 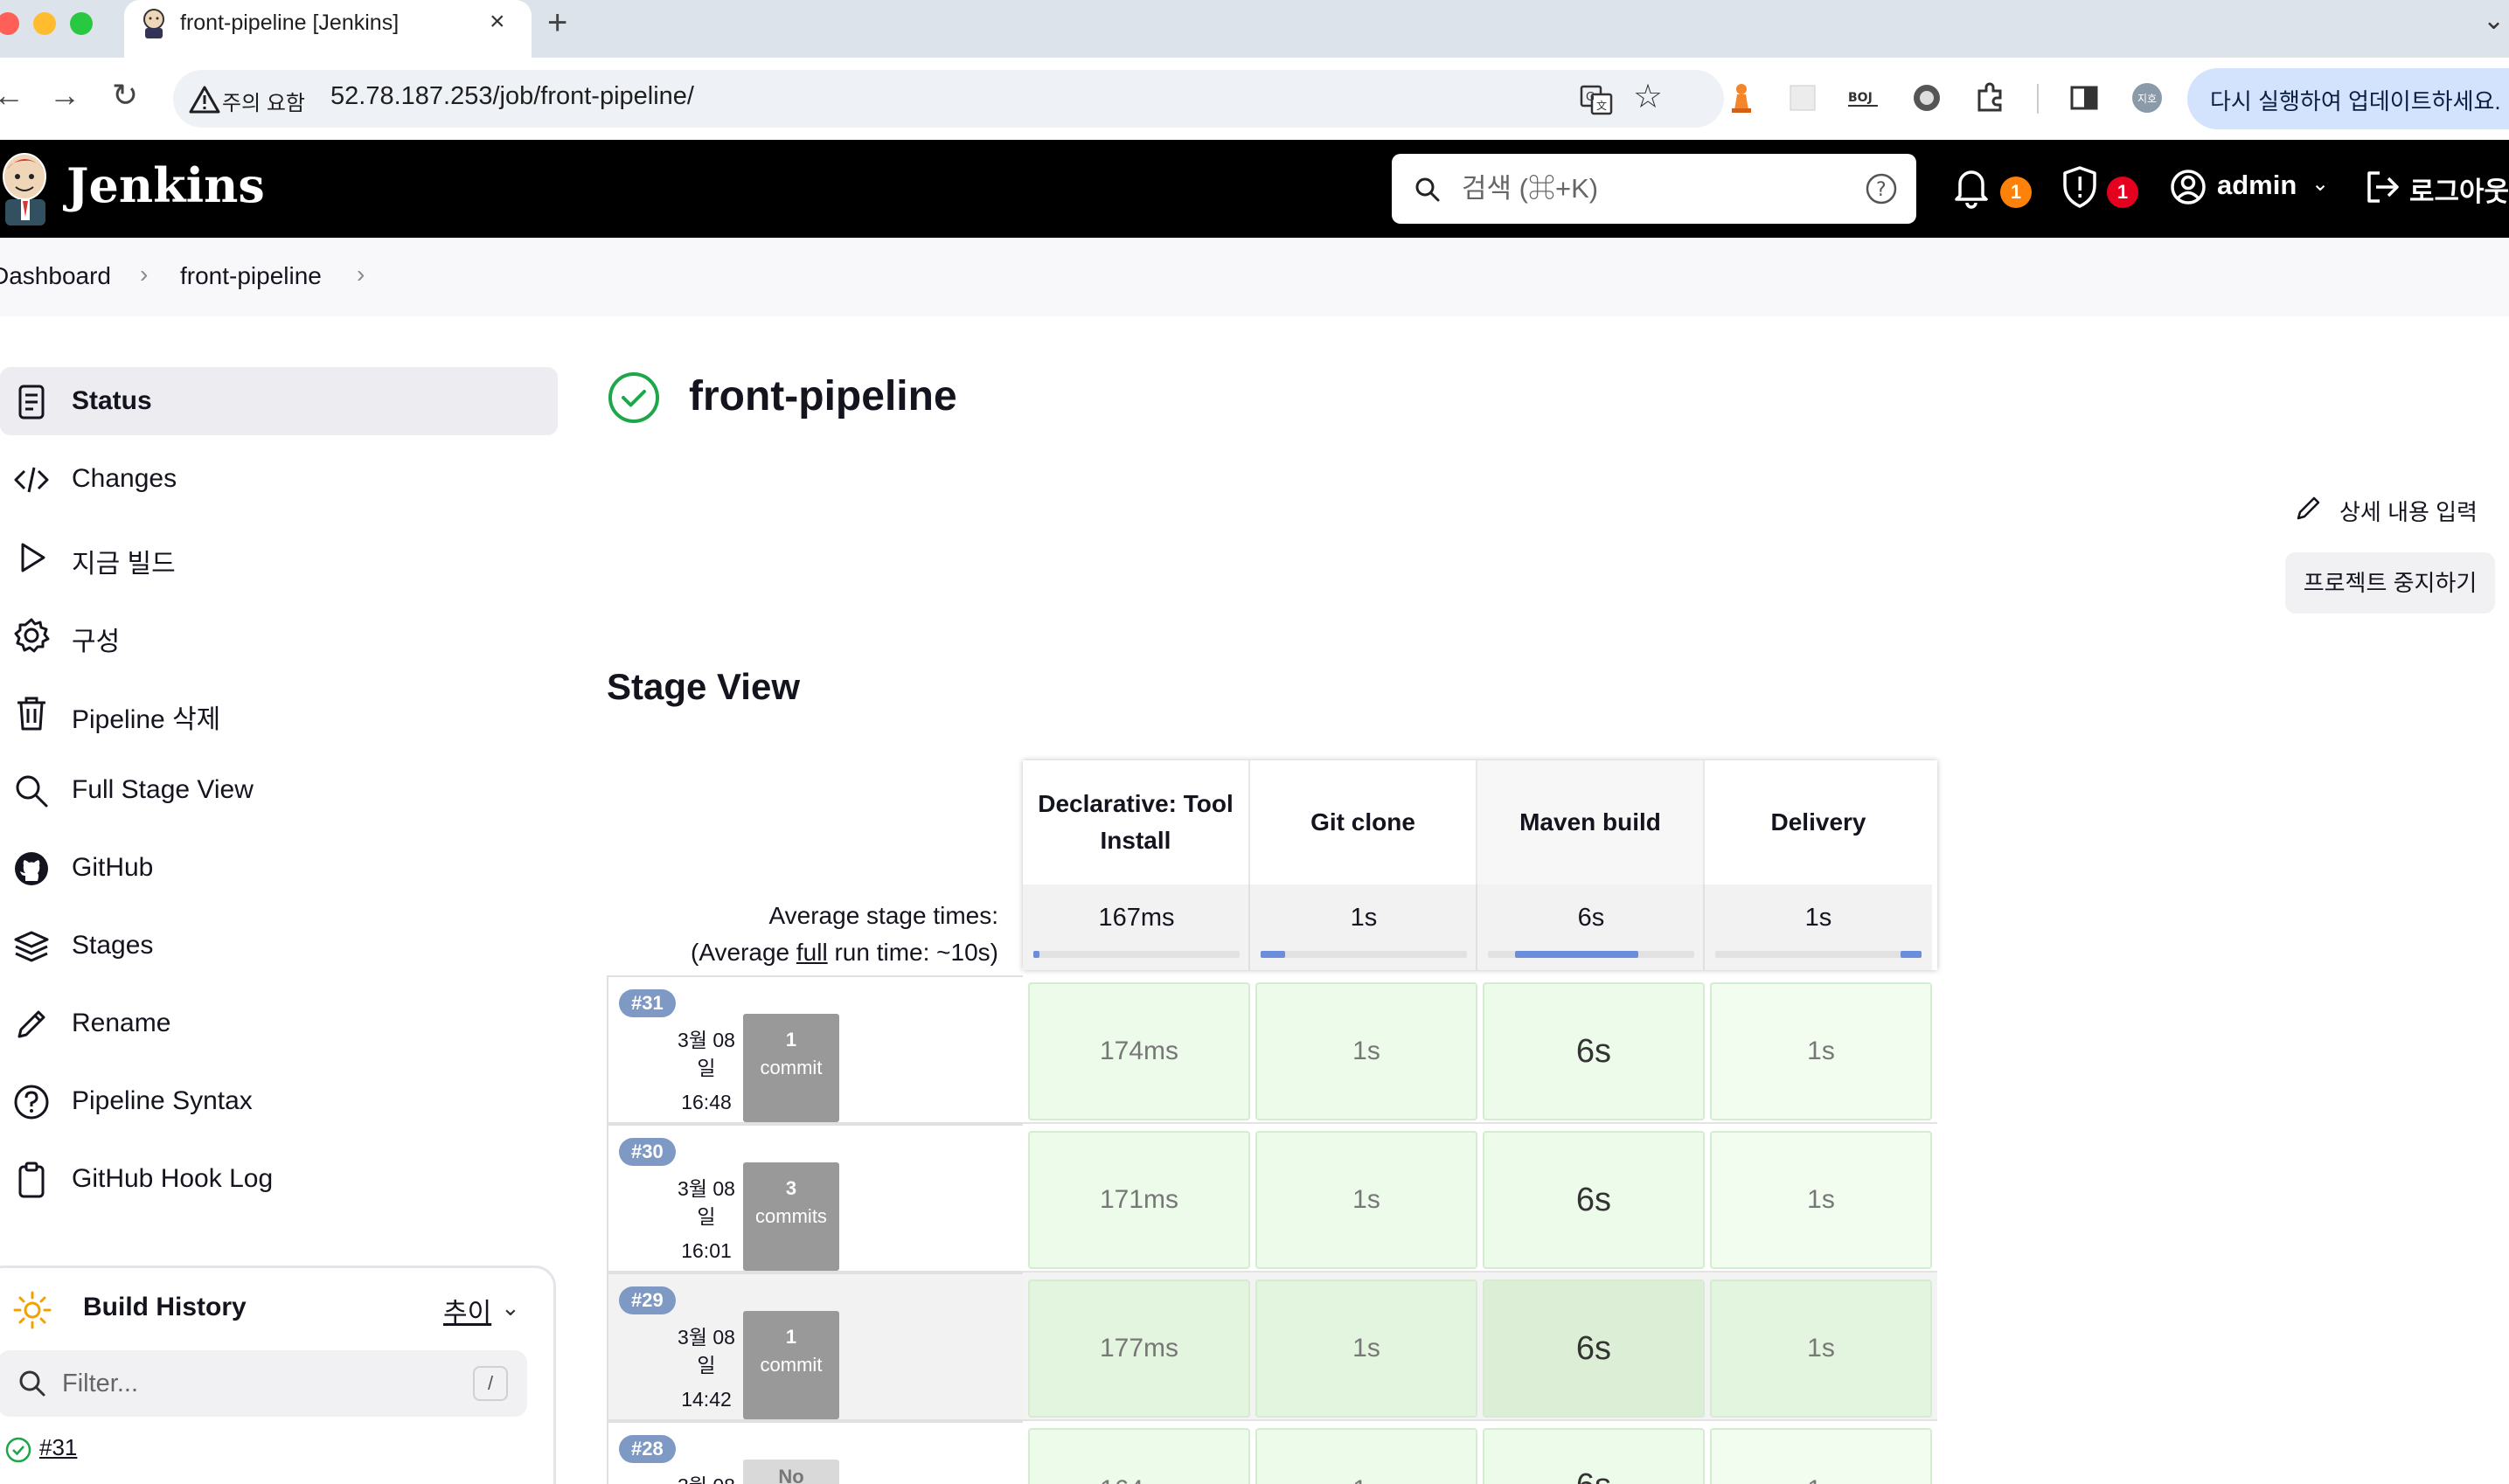 I want to click on build-history-filter: /, so click(x=263, y=1383).